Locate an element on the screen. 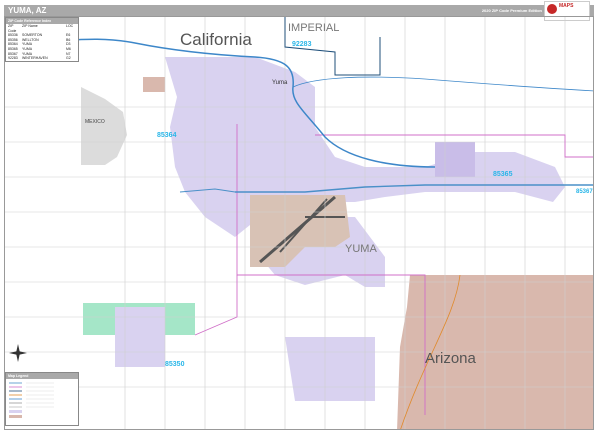 The height and width of the screenshot is (434, 600). urban-area-north is located at coordinates (154, 84).